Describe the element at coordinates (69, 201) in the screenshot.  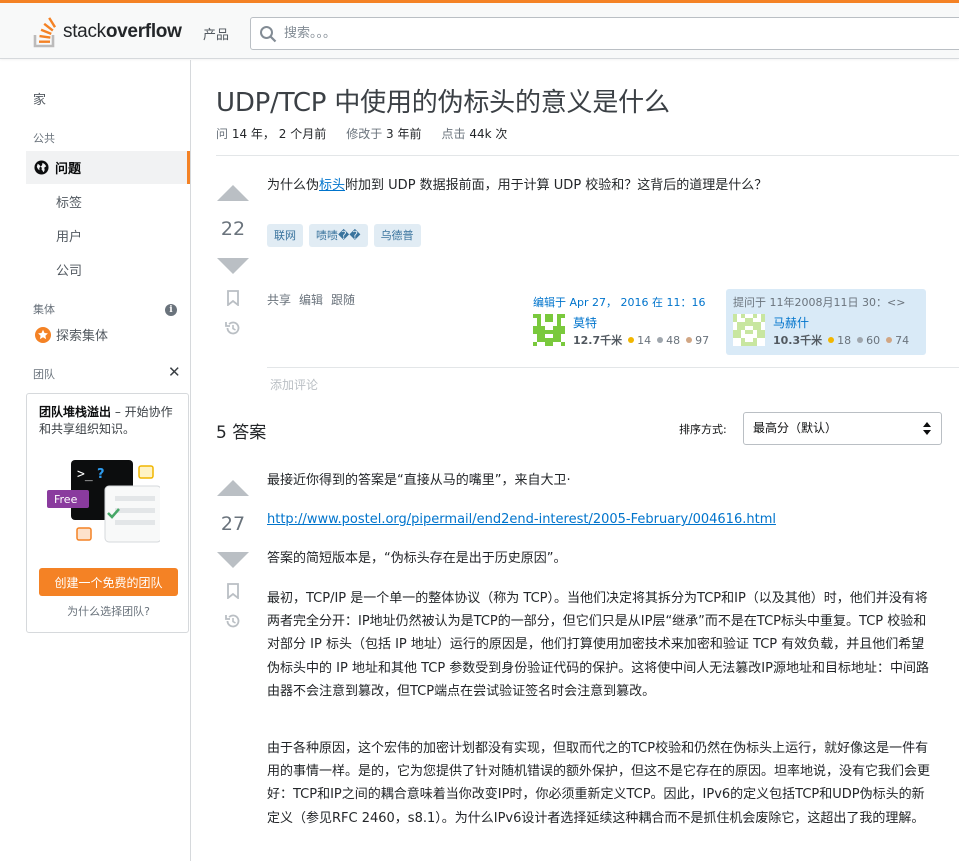
I see `nav-tags: 标签` at that location.